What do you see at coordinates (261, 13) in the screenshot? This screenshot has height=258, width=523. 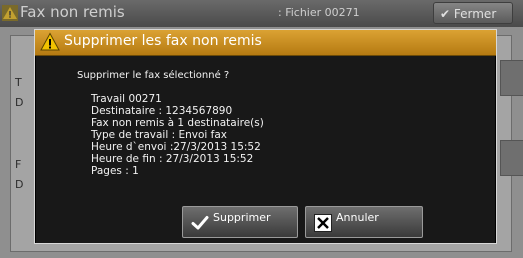 I see `background-titlebar: Fax non remis : Fichier 00271 ✔ Fermer` at bounding box center [261, 13].